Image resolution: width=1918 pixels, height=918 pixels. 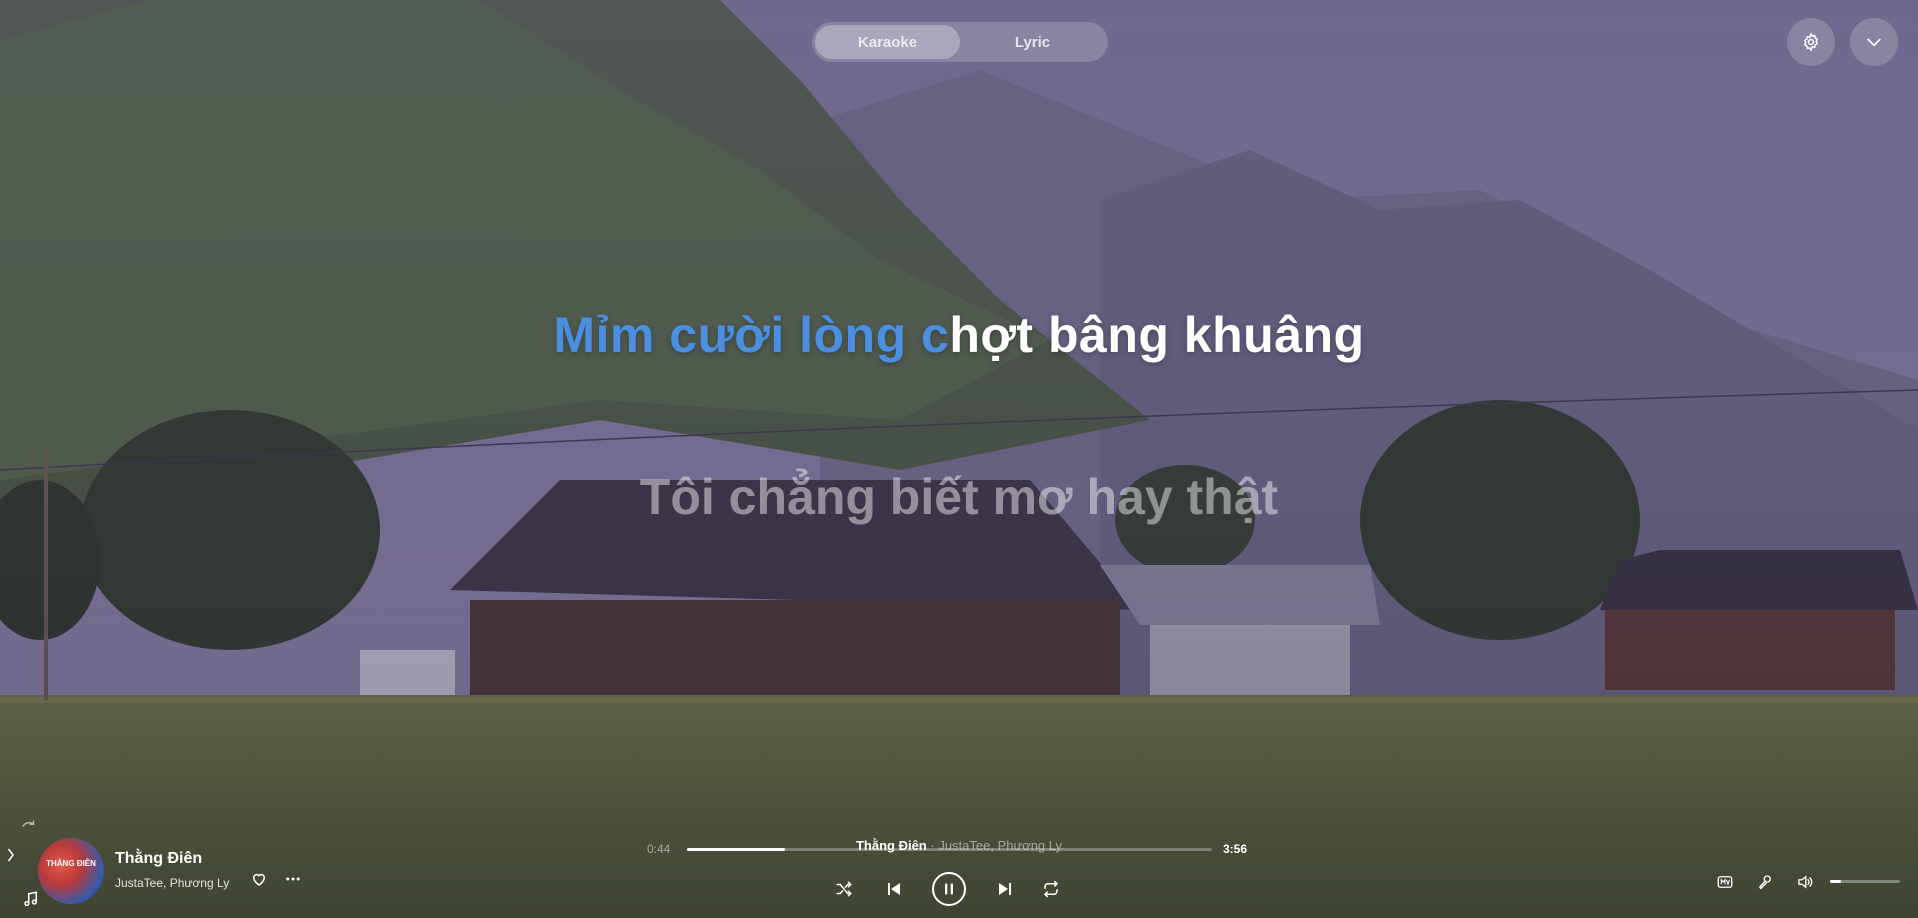 I want to click on mode-toggle: Karaoke Lyric, so click(x=960, y=42).